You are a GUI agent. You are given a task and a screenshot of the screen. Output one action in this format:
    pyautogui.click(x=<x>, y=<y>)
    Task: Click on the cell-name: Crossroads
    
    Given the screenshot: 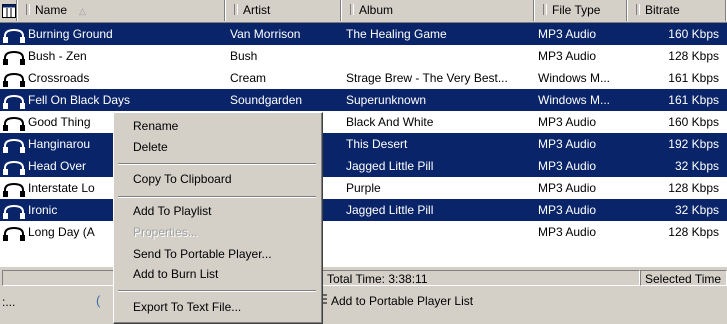 What is the action you would take?
    pyautogui.click(x=59, y=78)
    